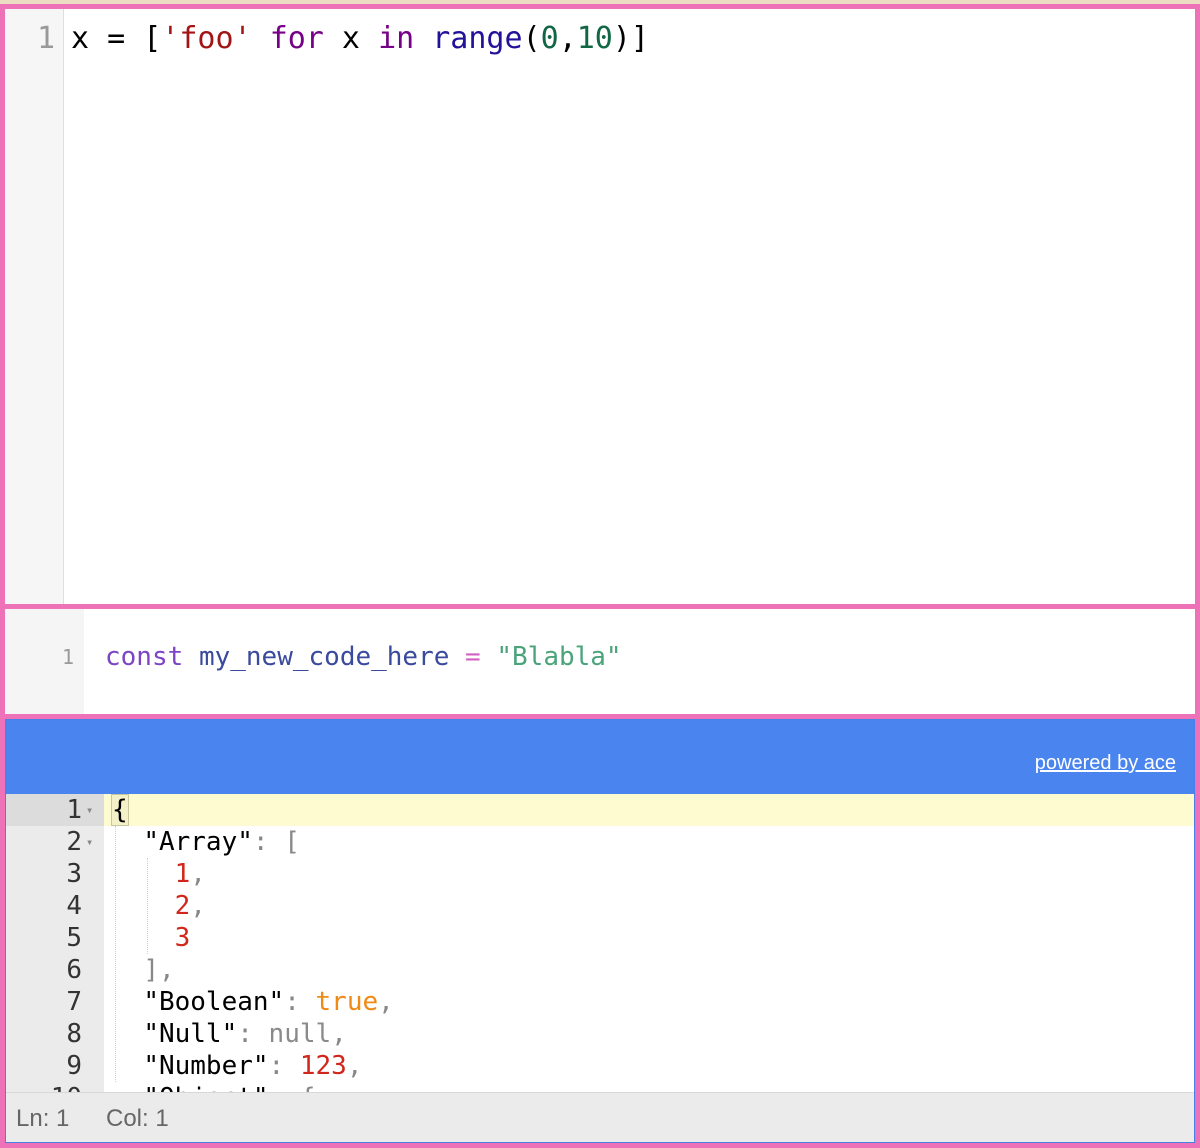  What do you see at coordinates (567, 38) in the screenshot?
I see `code-token: ,` at bounding box center [567, 38].